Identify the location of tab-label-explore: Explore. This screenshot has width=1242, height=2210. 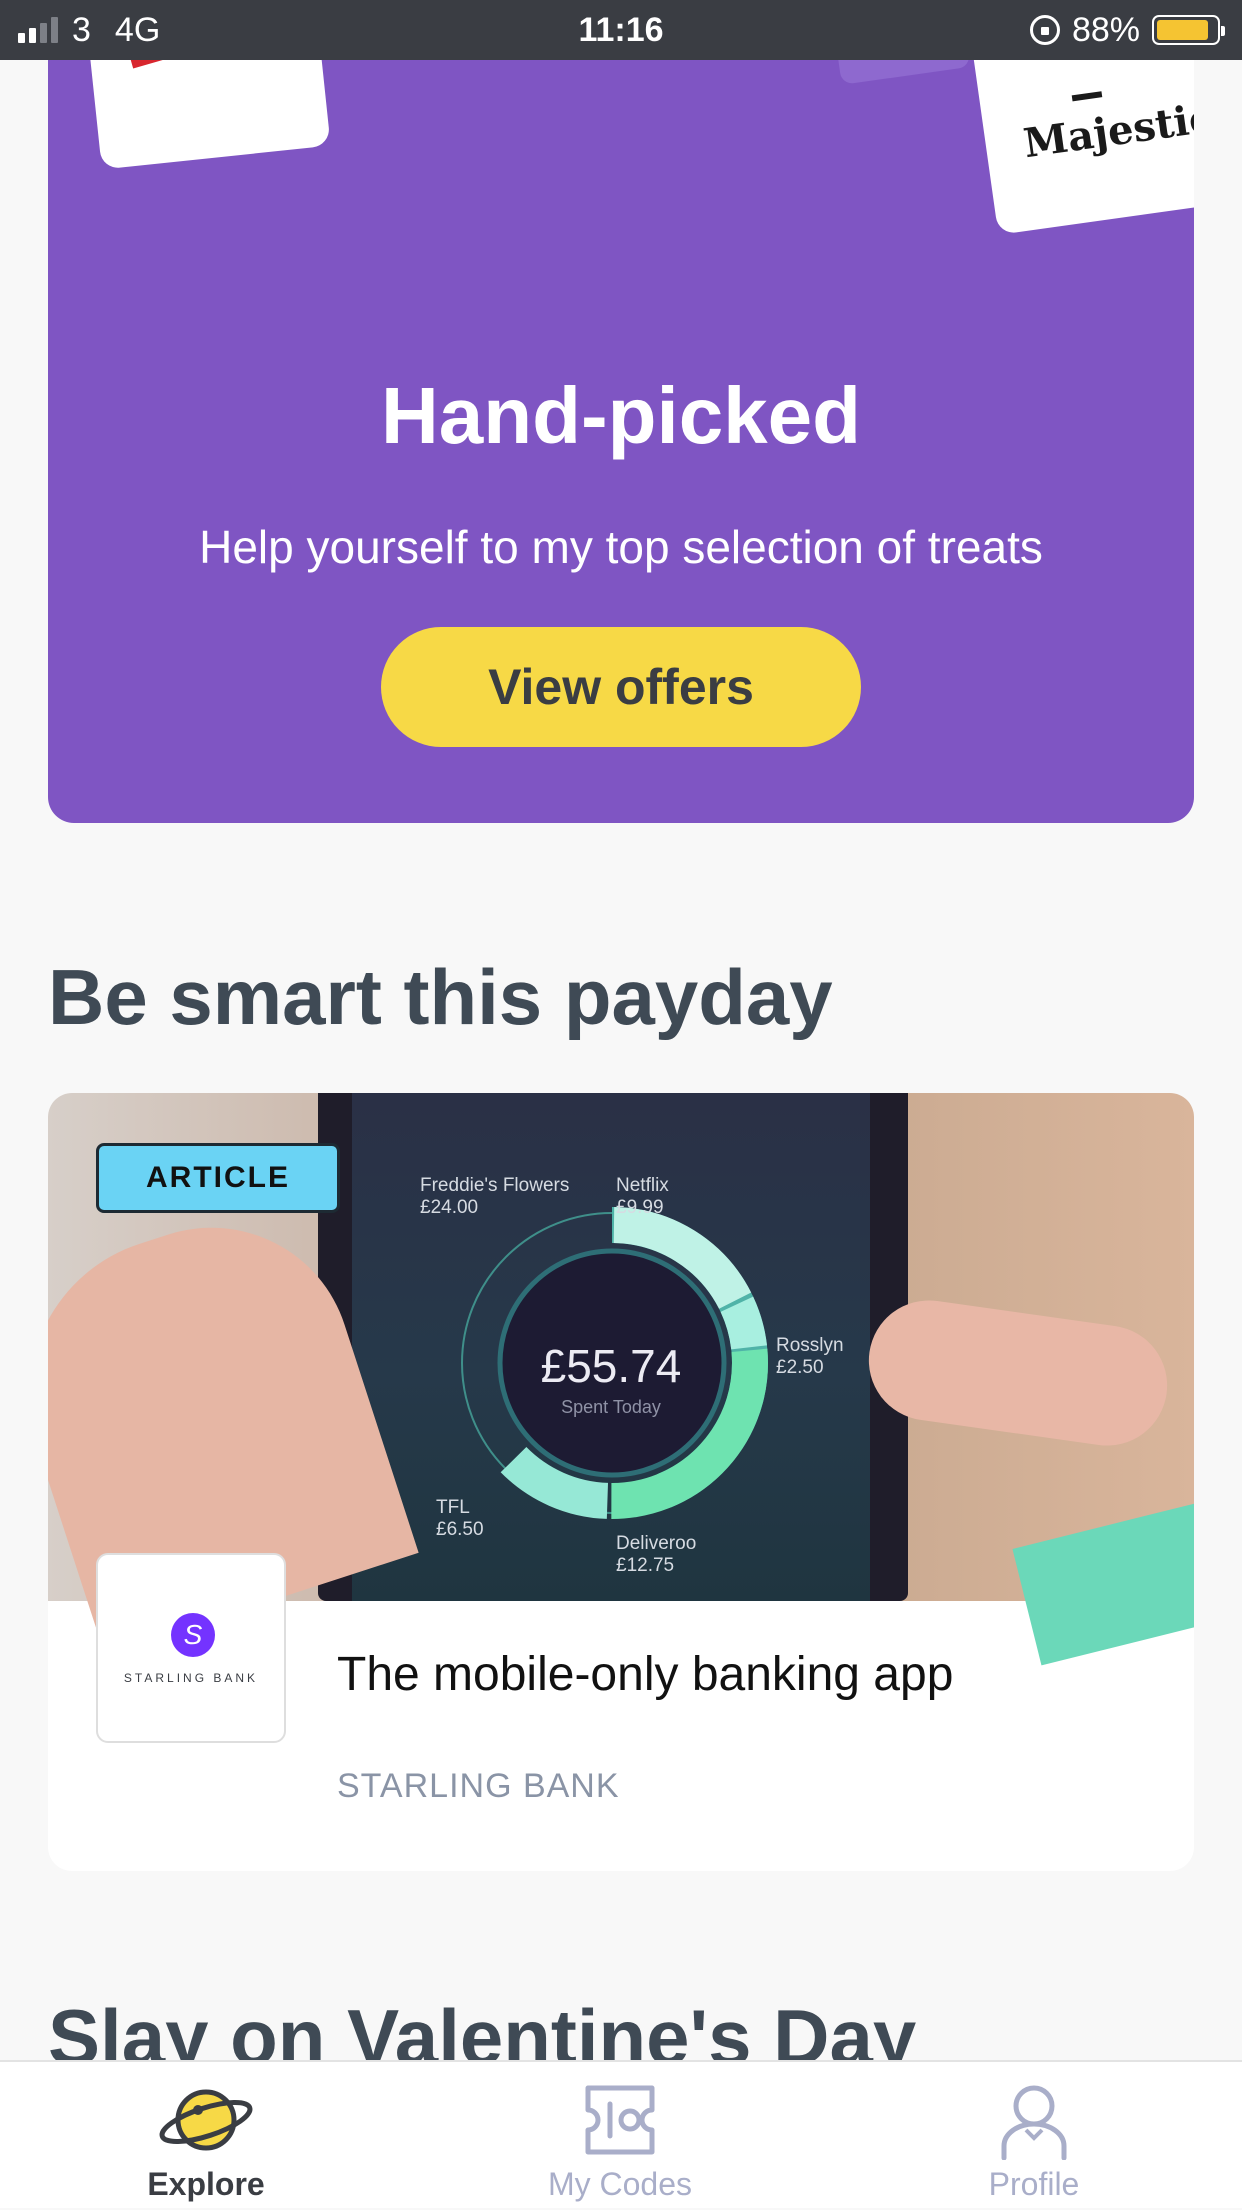
(206, 2184).